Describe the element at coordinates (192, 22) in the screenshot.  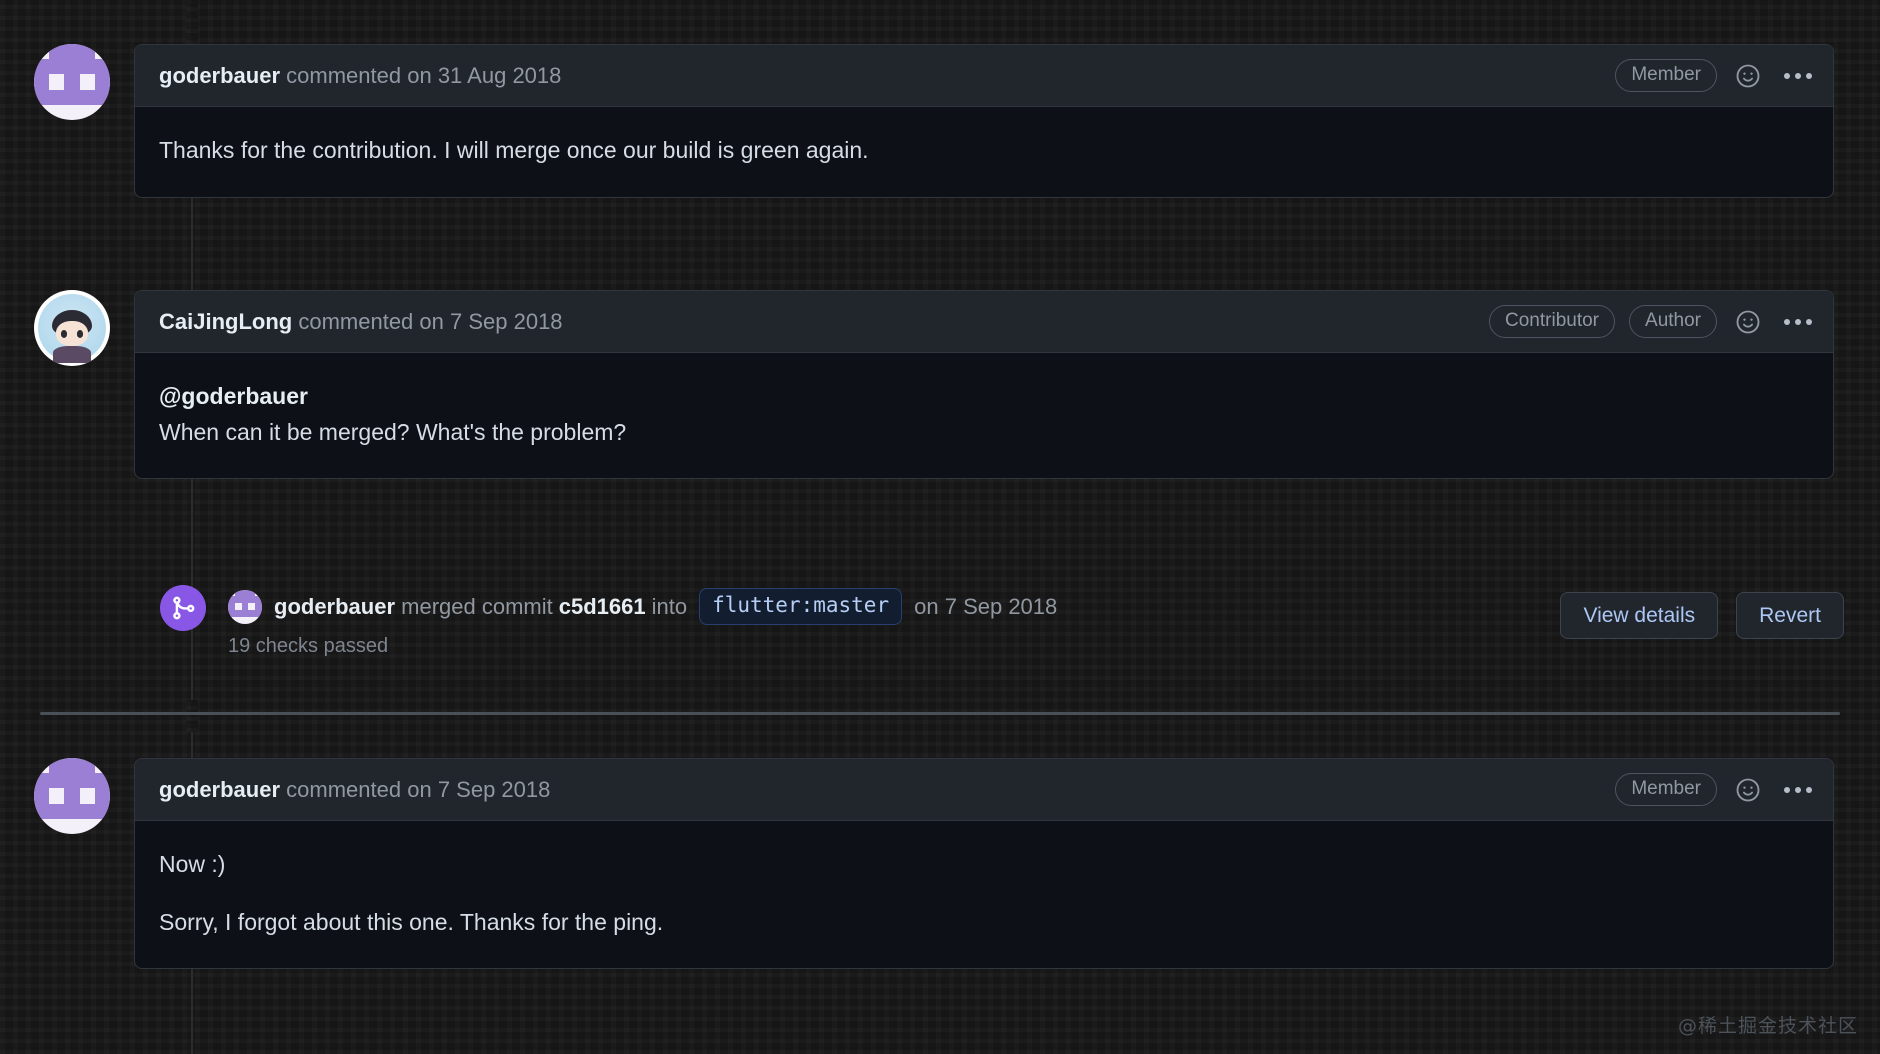
I see `timeline-rail-mask-top` at that location.